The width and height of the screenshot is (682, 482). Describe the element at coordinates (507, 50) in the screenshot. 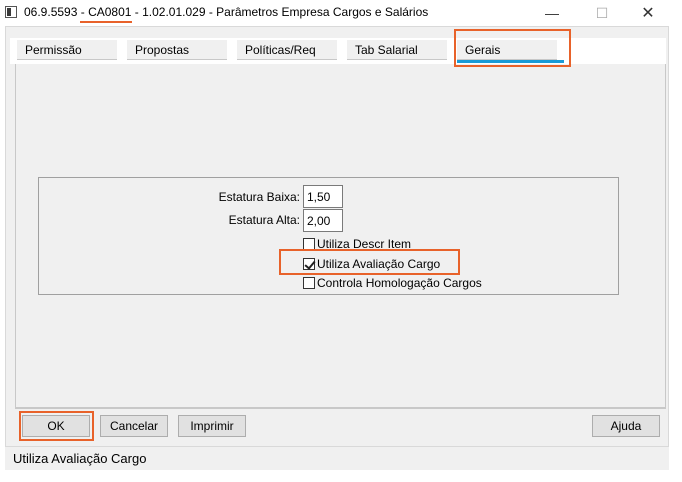

I see `tab-gerais: Gerais` at that location.